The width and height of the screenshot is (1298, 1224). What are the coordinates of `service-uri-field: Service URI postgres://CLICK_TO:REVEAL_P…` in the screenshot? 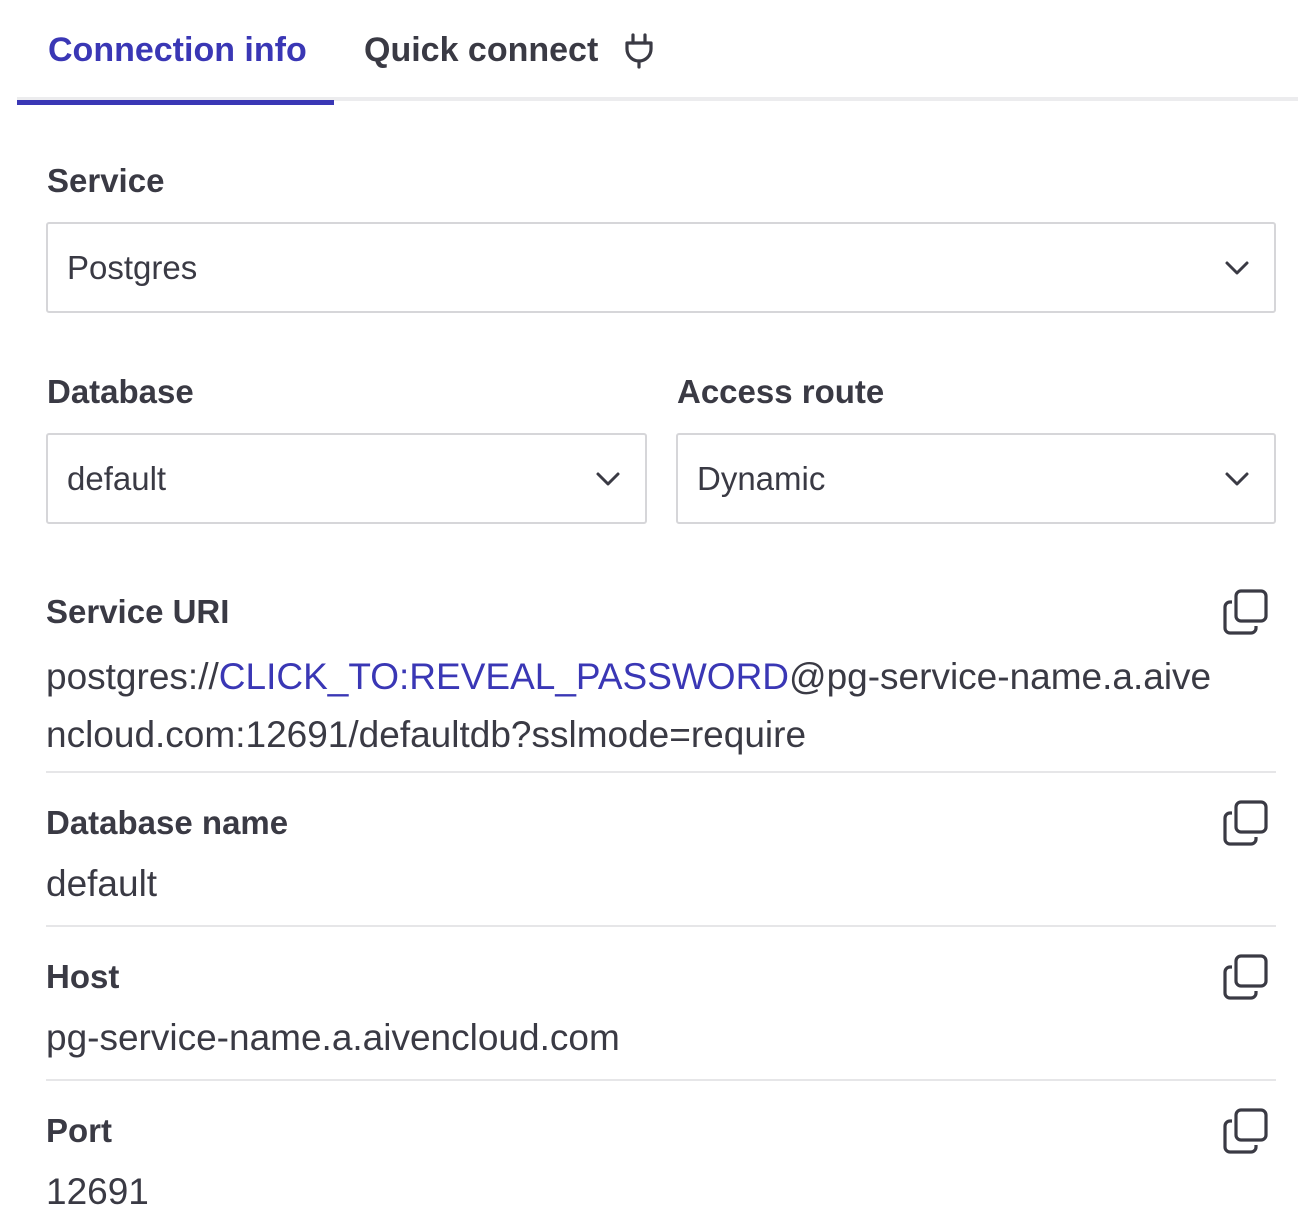 It's located at (661, 676).